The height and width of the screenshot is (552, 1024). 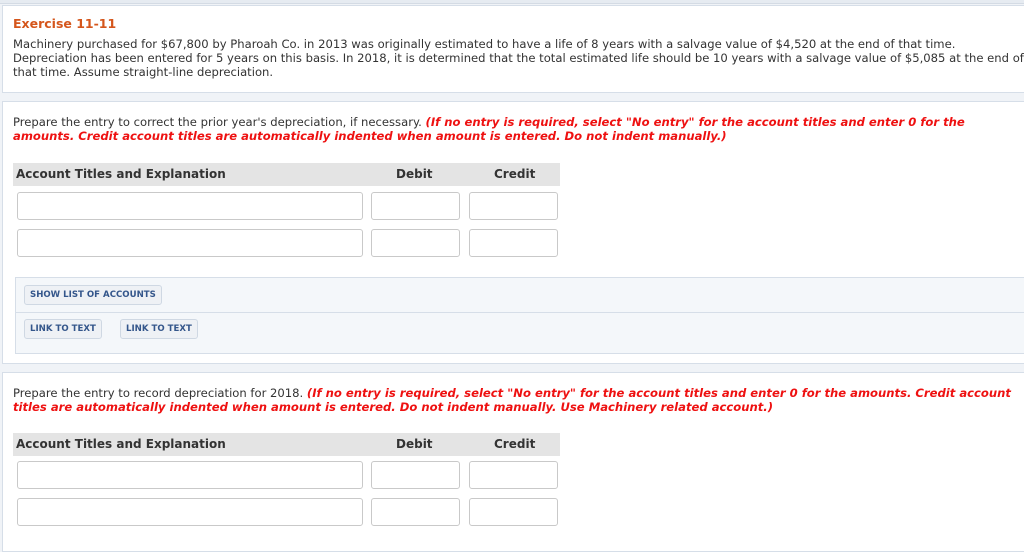 What do you see at coordinates (93, 295) in the screenshot?
I see `show-list-of-accounts-button: SHOW LIST OF ACCOUNTS` at bounding box center [93, 295].